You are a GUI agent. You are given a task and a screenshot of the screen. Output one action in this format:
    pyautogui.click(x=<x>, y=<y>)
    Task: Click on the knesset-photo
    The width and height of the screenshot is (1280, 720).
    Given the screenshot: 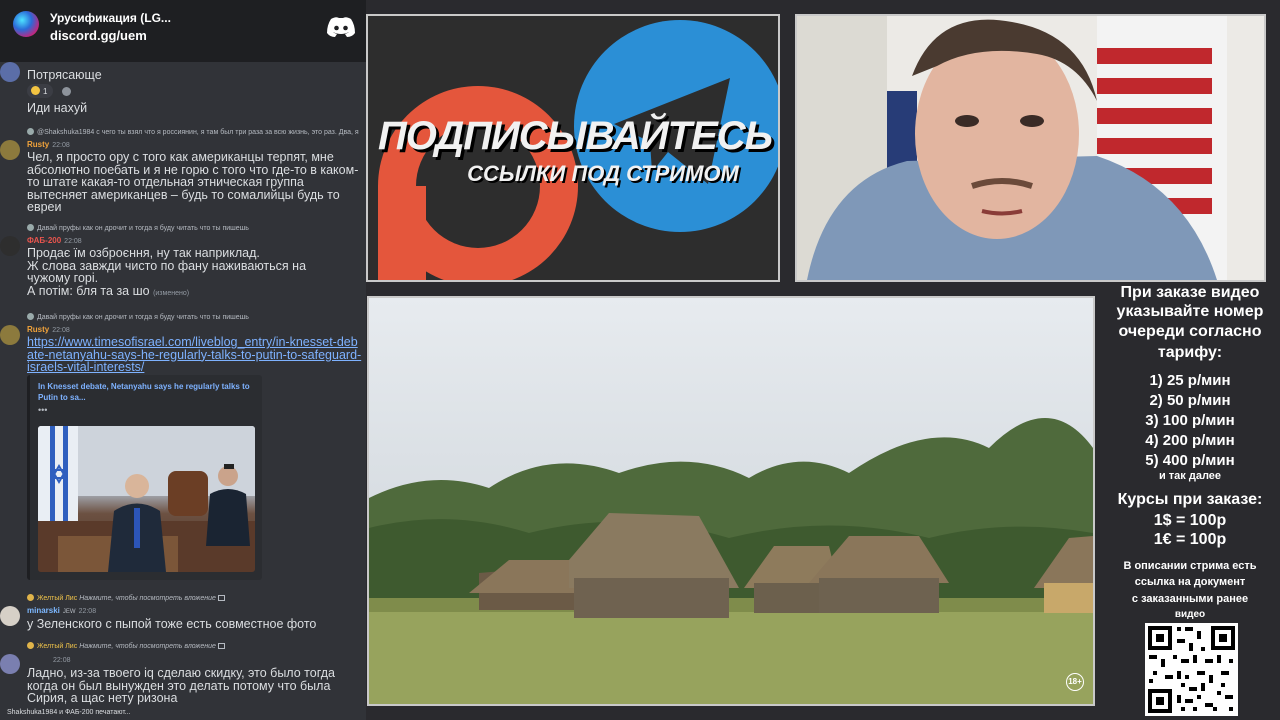 What is the action you would take?
    pyautogui.click(x=146, y=499)
    